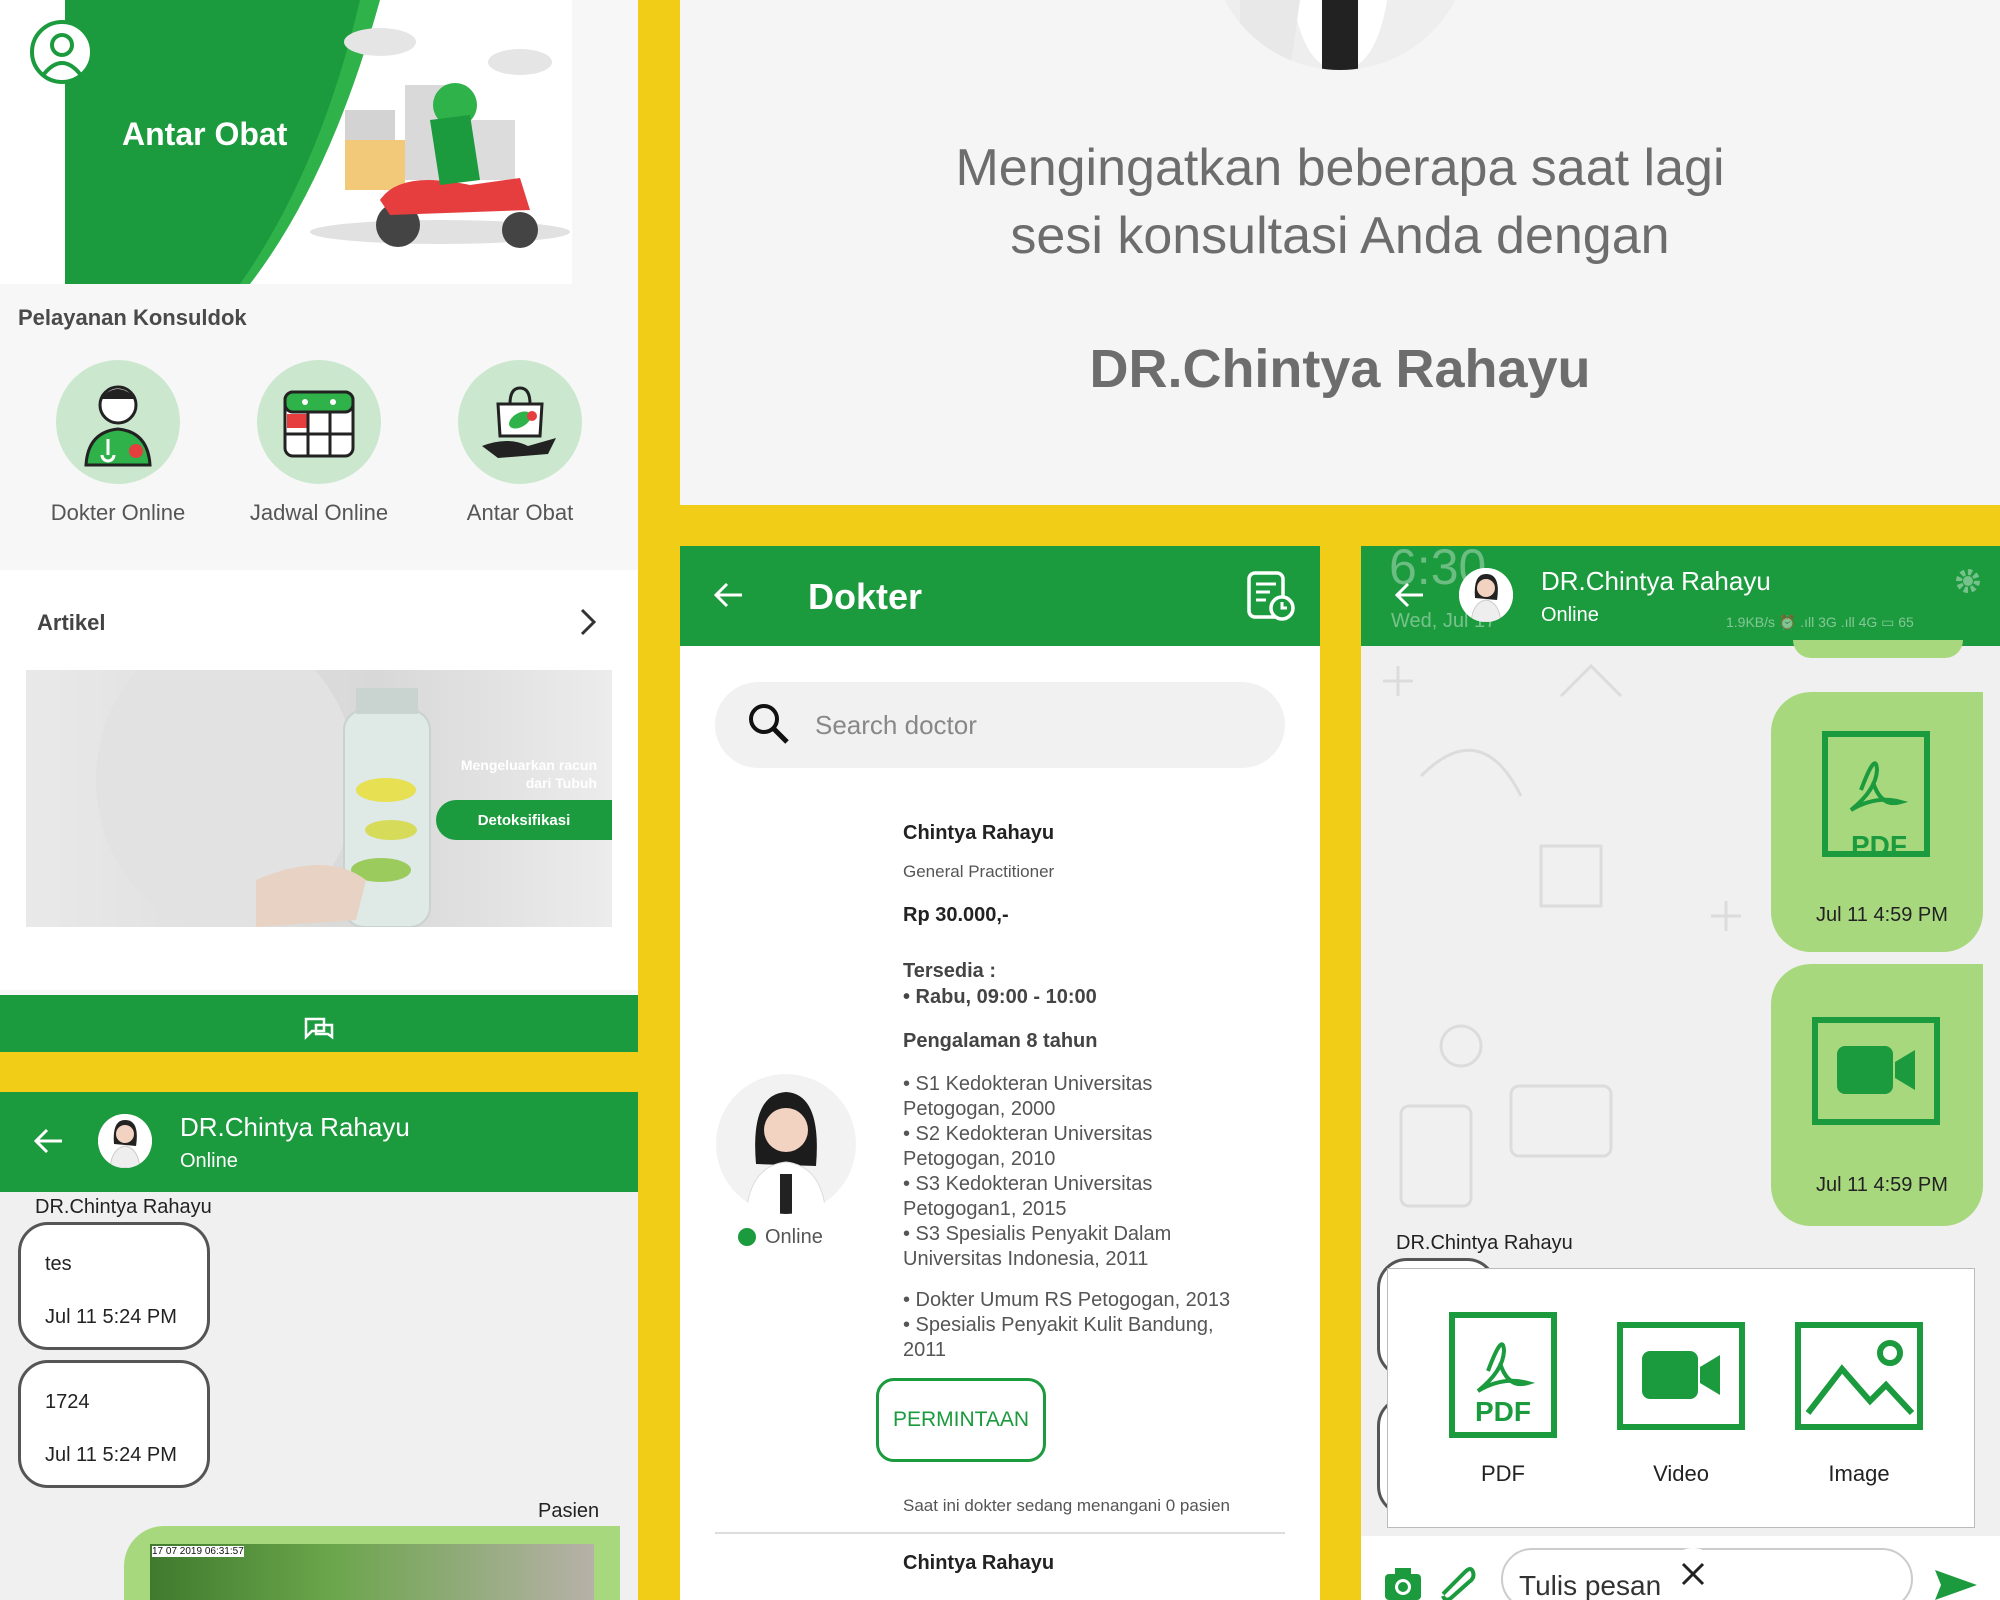  Describe the element at coordinates (1693, 1574) in the screenshot. I see `close-icon` at that location.